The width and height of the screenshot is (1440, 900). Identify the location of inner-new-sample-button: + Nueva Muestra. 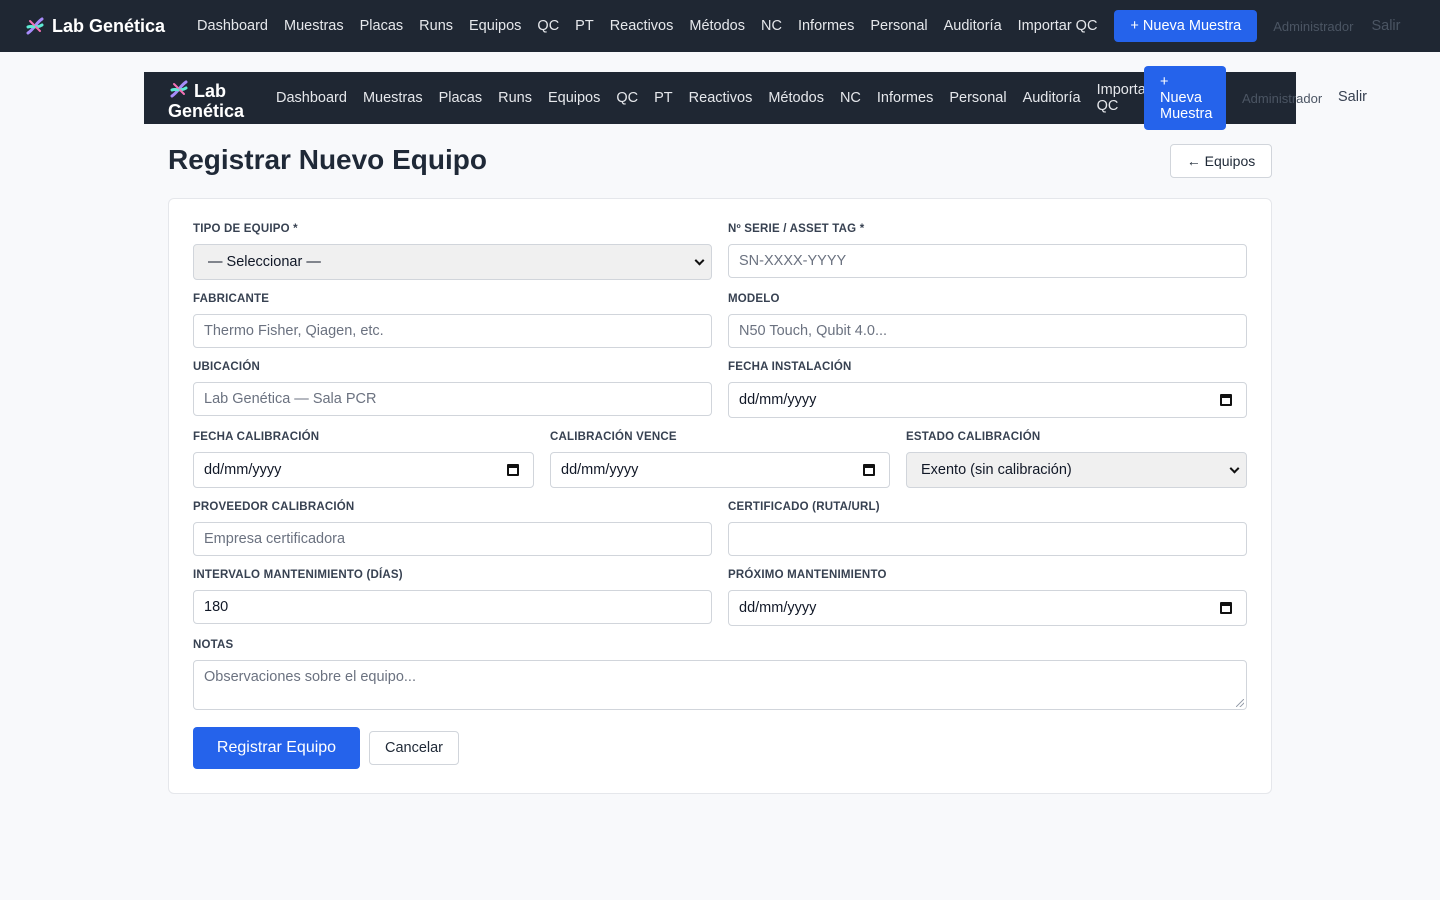
(1185, 98).